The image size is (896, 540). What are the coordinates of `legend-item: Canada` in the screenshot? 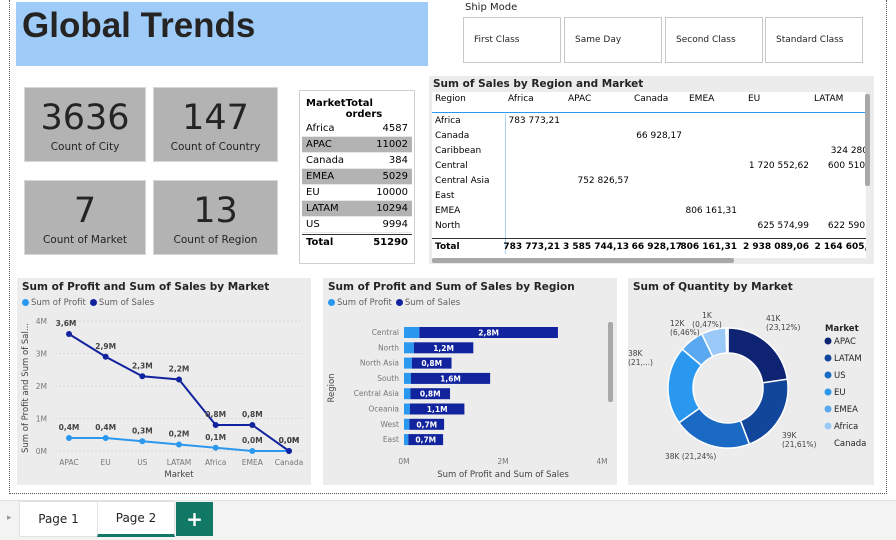 It's located at (850, 444).